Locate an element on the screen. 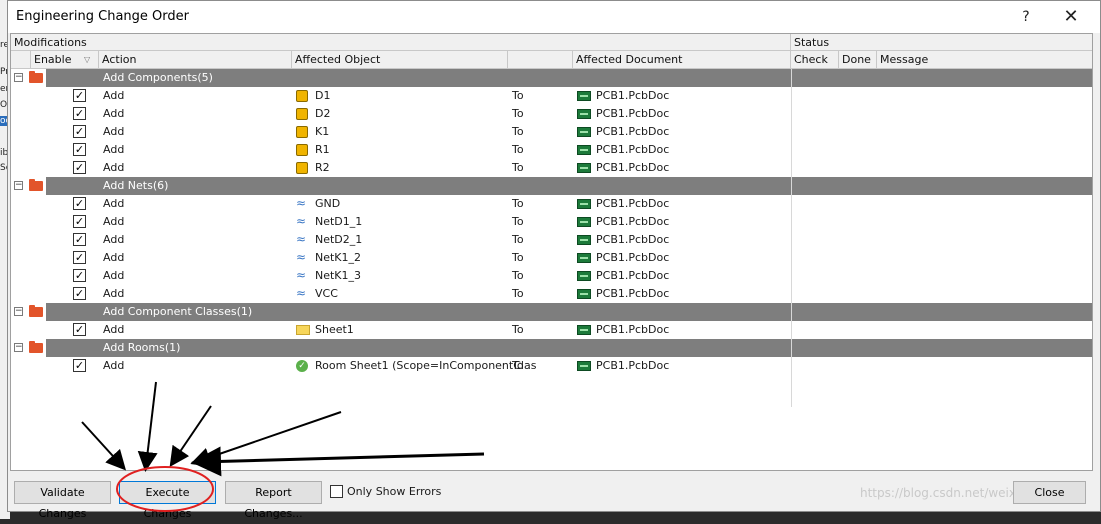  object-cell: NetK1_2 is located at coordinates (338, 257).